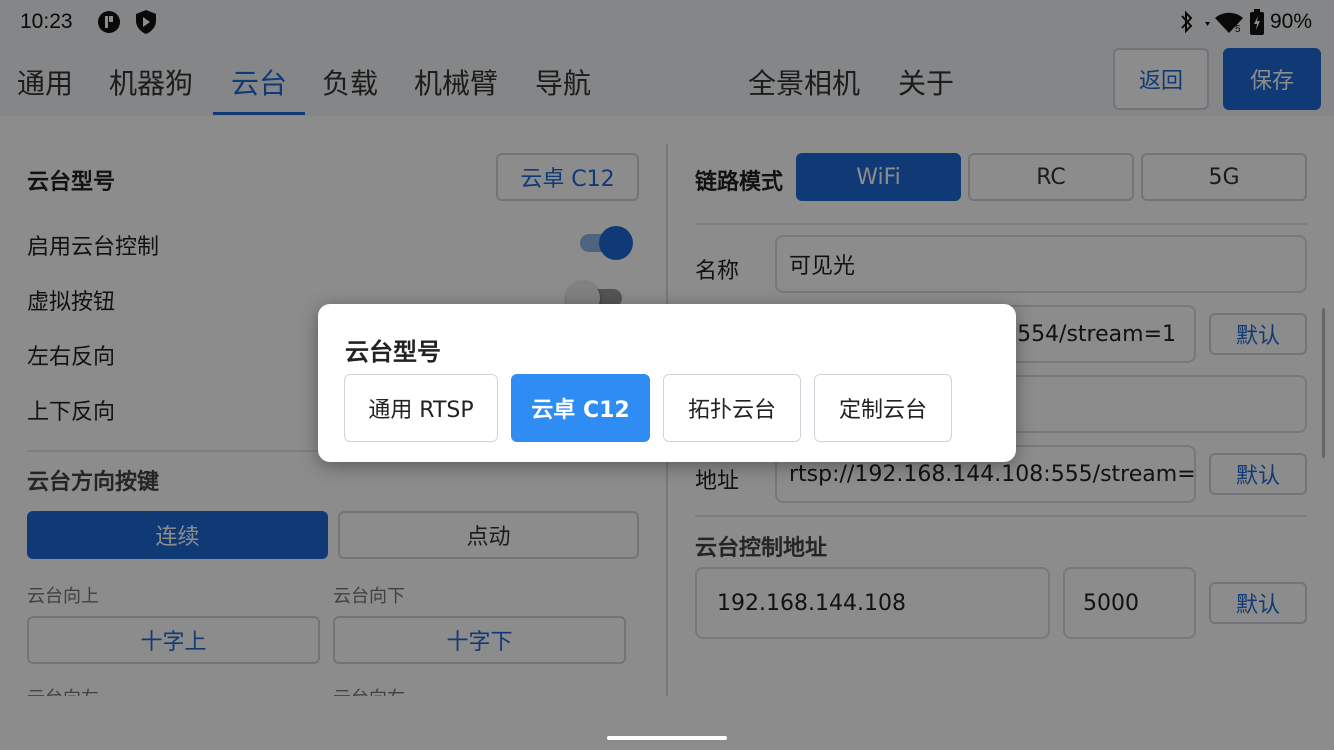 This screenshot has width=1334, height=750. Describe the element at coordinates (732, 408) in the screenshot. I see `option-topology-gimbal: 拓扑云台` at that location.